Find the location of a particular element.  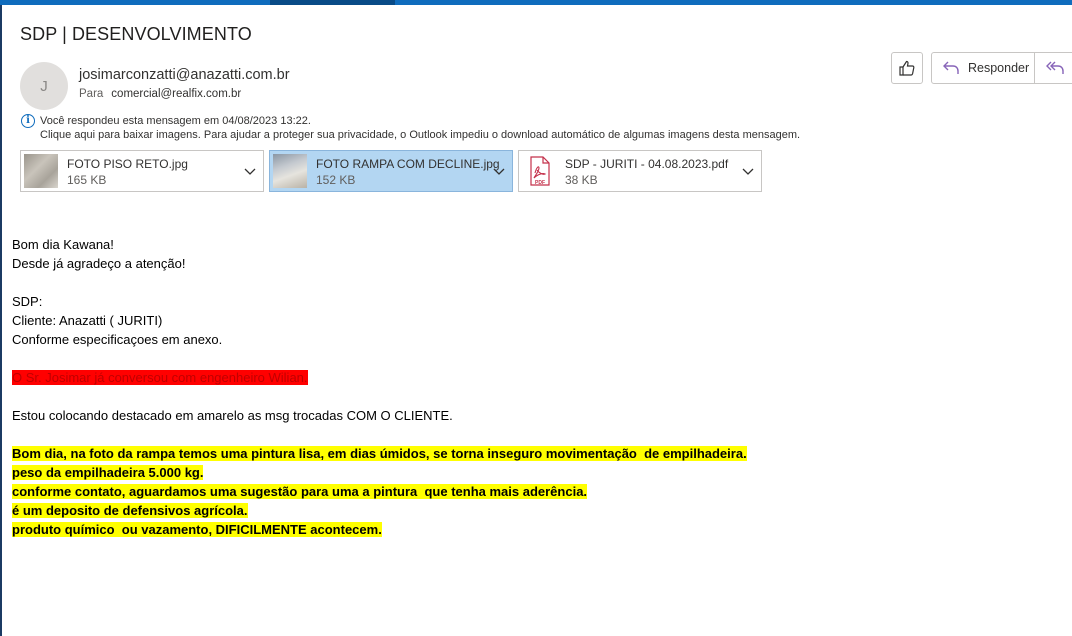

message-actions: Responder is located at coordinates (981, 68).